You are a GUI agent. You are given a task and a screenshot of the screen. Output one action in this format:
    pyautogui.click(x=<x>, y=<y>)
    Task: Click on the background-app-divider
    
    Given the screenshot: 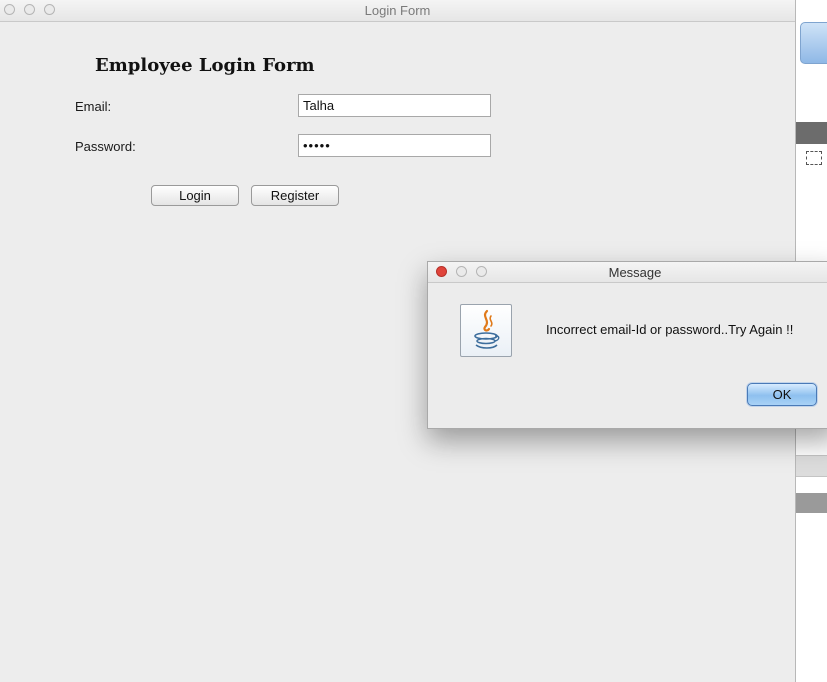 What is the action you would take?
    pyautogui.click(x=811, y=466)
    